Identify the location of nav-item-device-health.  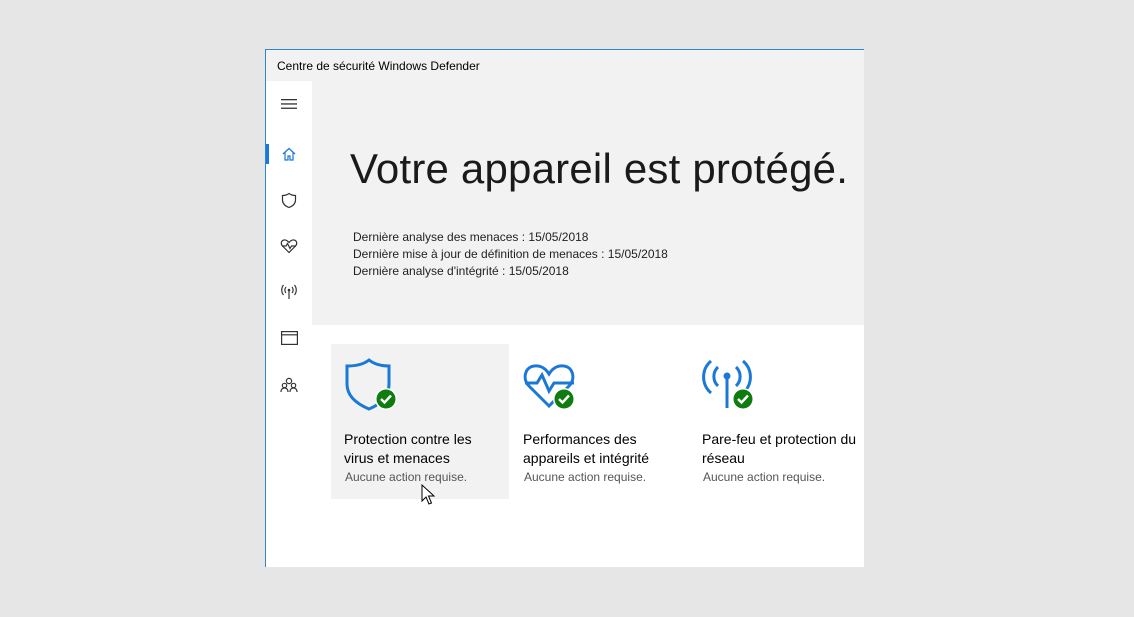
(289, 246).